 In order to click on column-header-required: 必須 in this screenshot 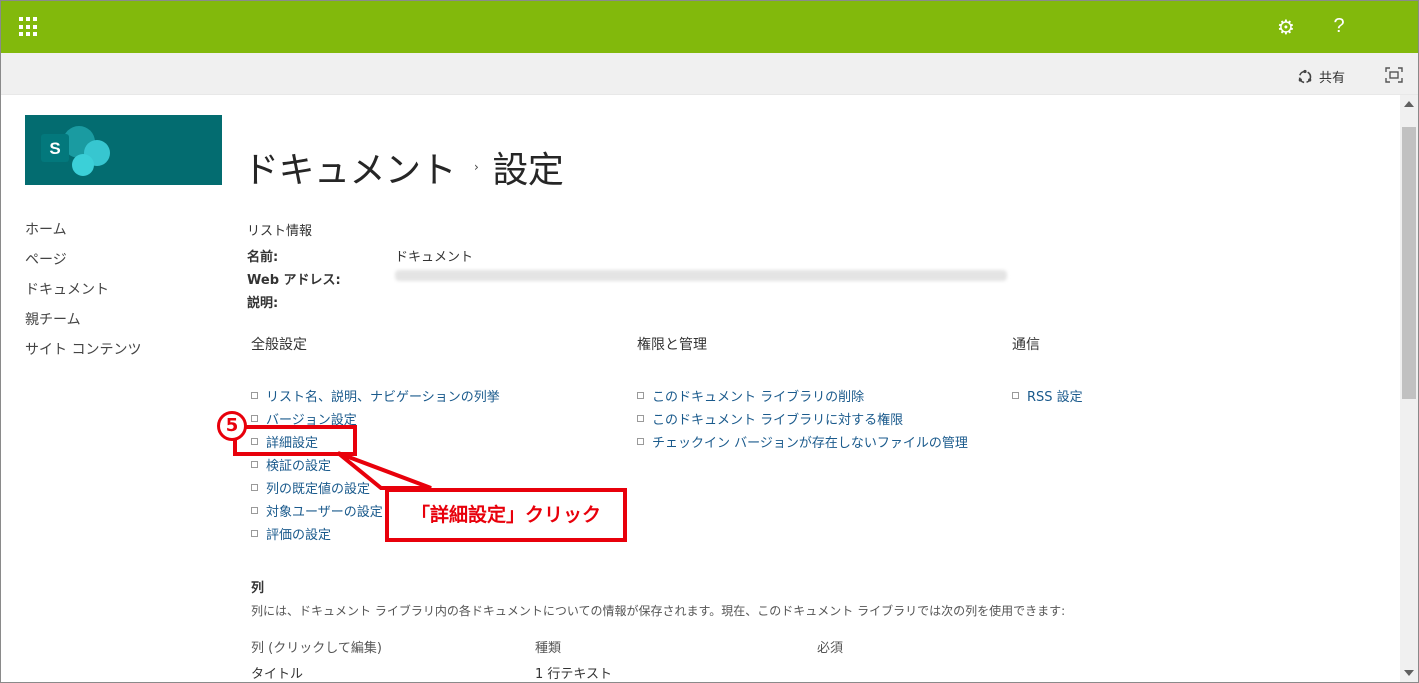, I will do `click(830, 648)`.